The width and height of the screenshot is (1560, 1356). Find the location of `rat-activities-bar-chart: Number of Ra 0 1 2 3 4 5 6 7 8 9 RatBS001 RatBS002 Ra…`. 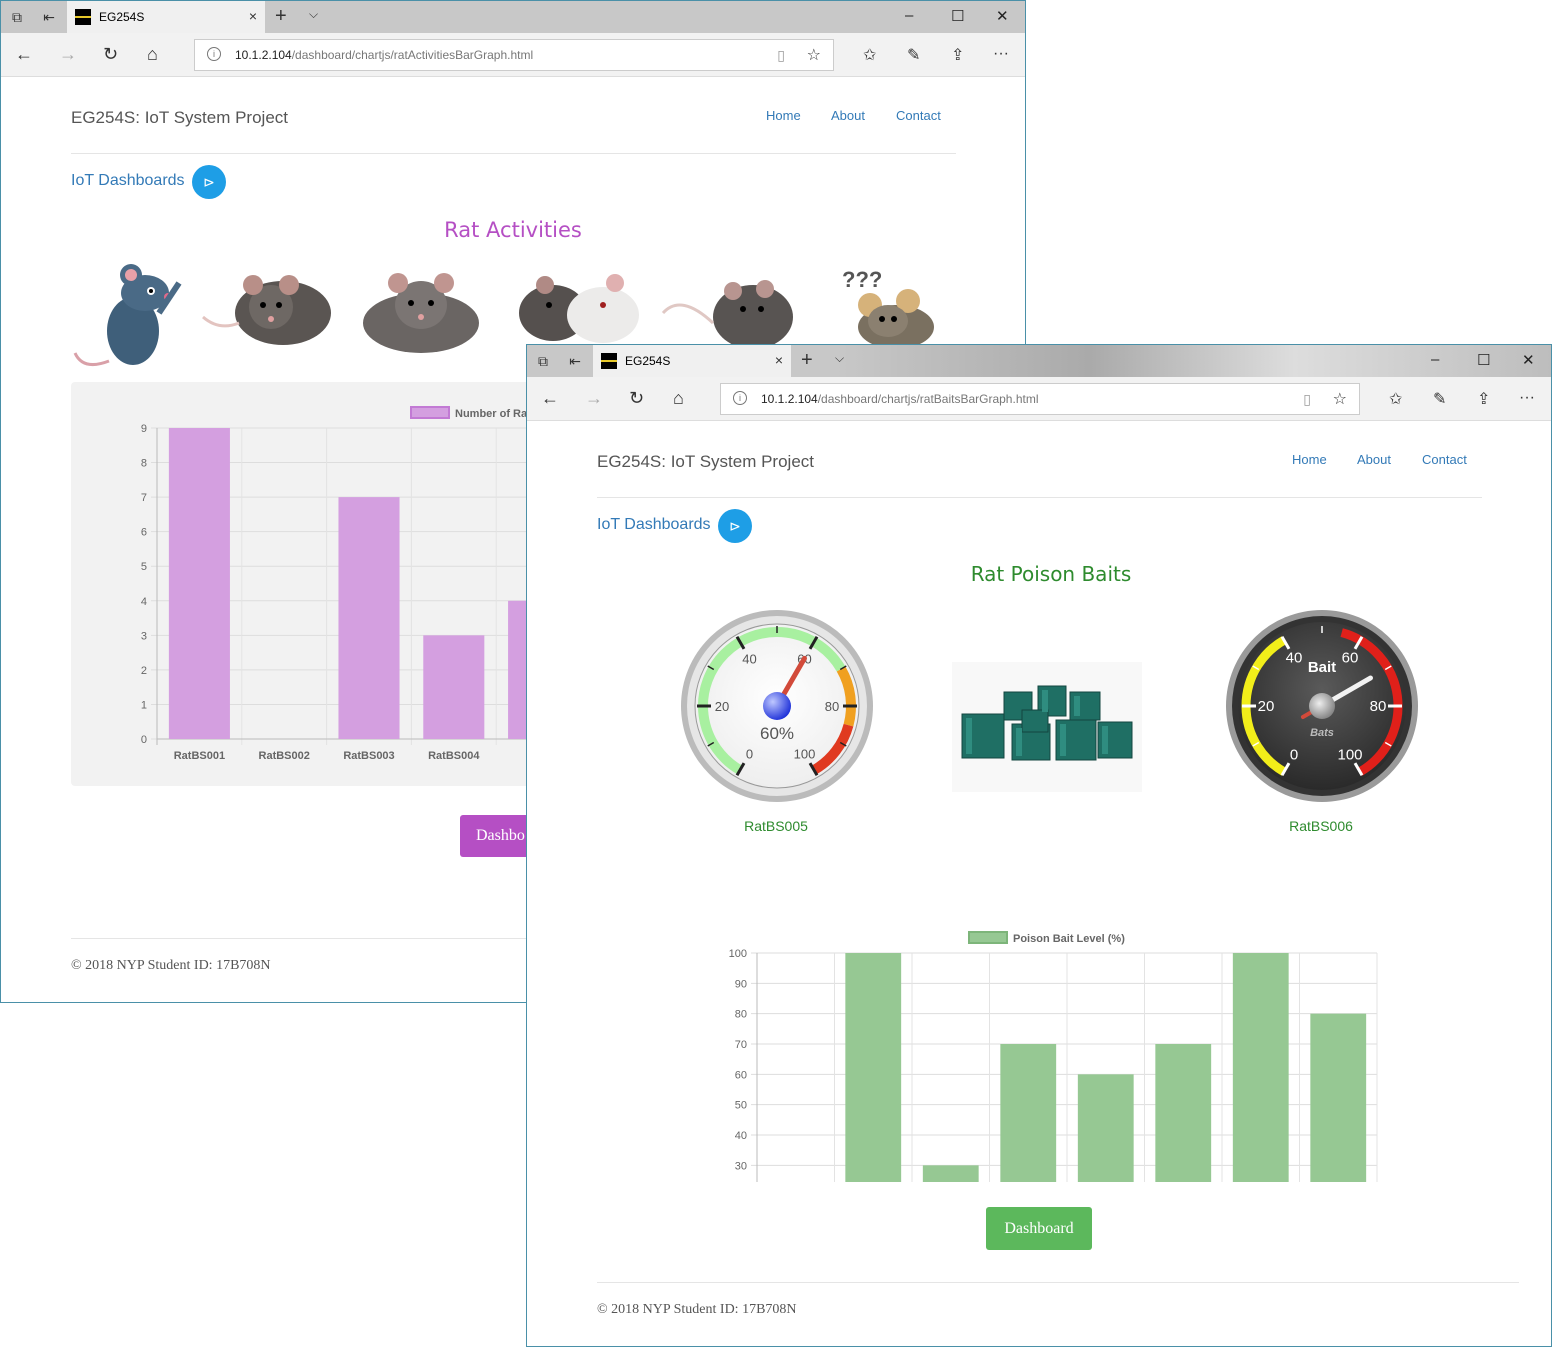

rat-activities-bar-chart: Number of Ra 0 1 2 3 4 5 6 7 8 9 RatBS001 RatBS002 Ra… is located at coordinates (361, 584).